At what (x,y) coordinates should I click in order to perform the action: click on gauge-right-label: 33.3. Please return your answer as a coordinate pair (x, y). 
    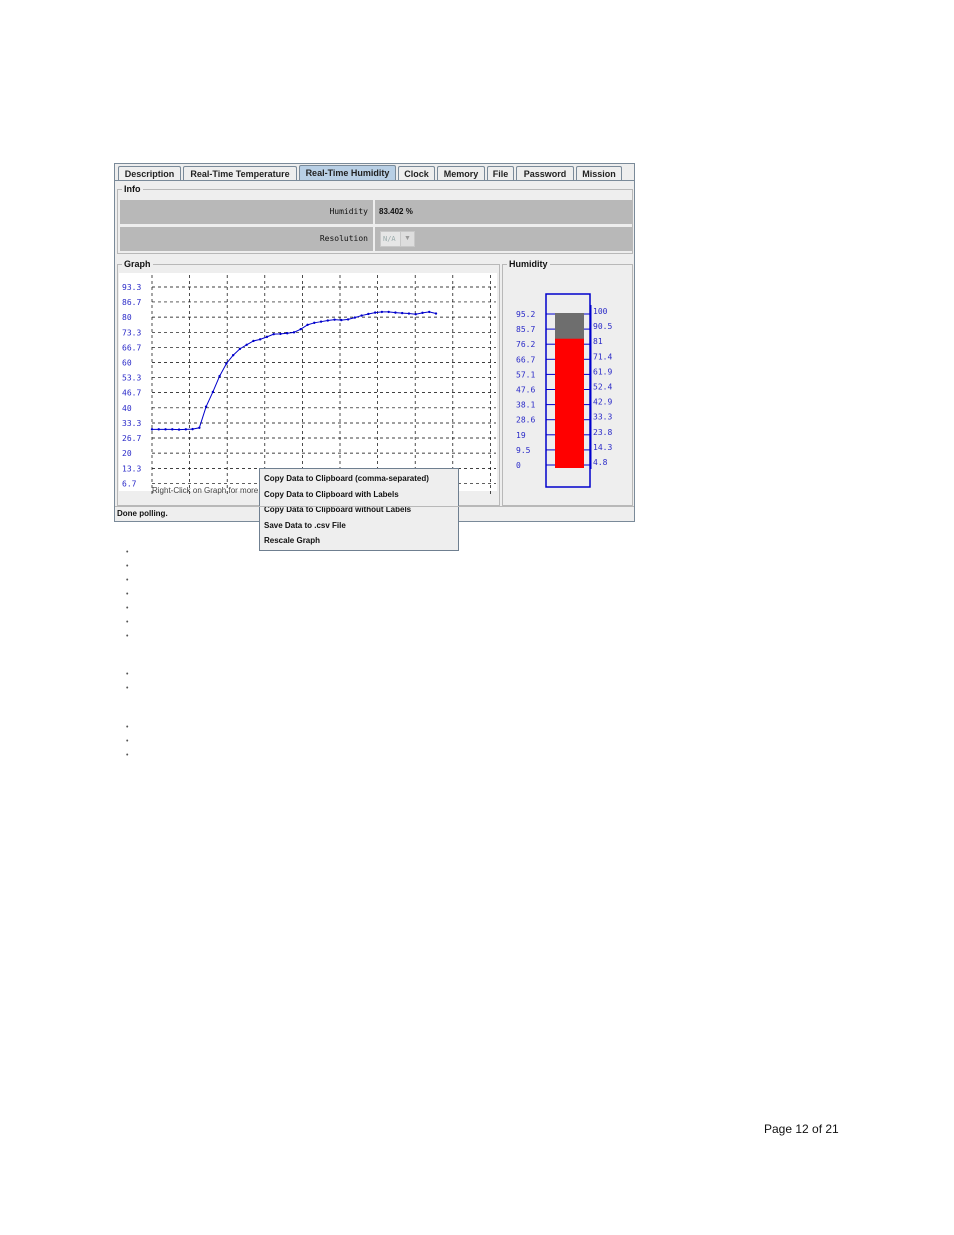
    Looking at the image, I should click on (602, 417).